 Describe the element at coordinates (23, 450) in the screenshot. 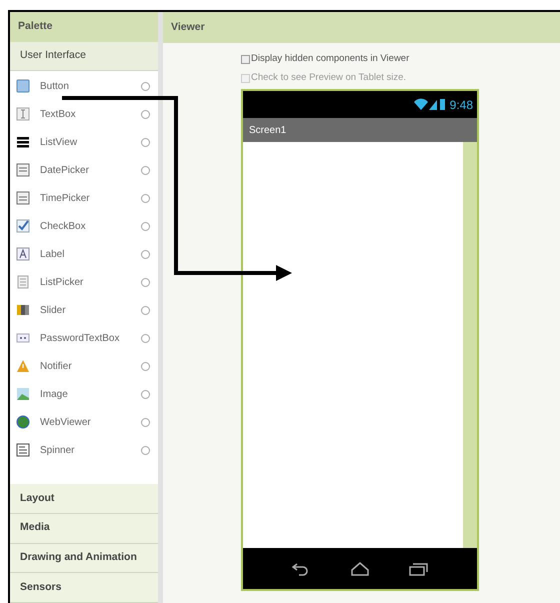

I see `spinner-icon` at that location.